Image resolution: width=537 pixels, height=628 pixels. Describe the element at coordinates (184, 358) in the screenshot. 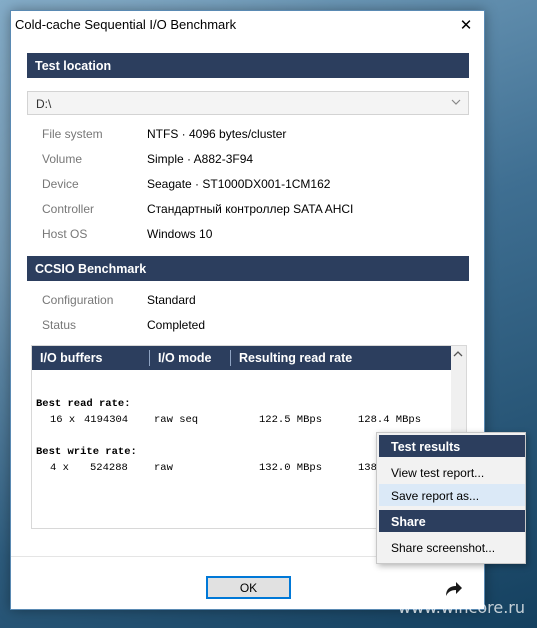

I see `column-io-mode: I/O mode` at that location.